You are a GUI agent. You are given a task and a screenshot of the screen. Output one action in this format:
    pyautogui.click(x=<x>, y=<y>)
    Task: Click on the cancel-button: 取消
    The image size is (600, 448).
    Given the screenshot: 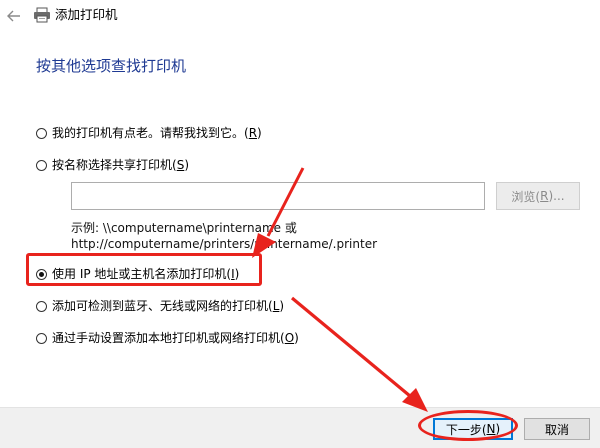 What is the action you would take?
    pyautogui.click(x=557, y=429)
    